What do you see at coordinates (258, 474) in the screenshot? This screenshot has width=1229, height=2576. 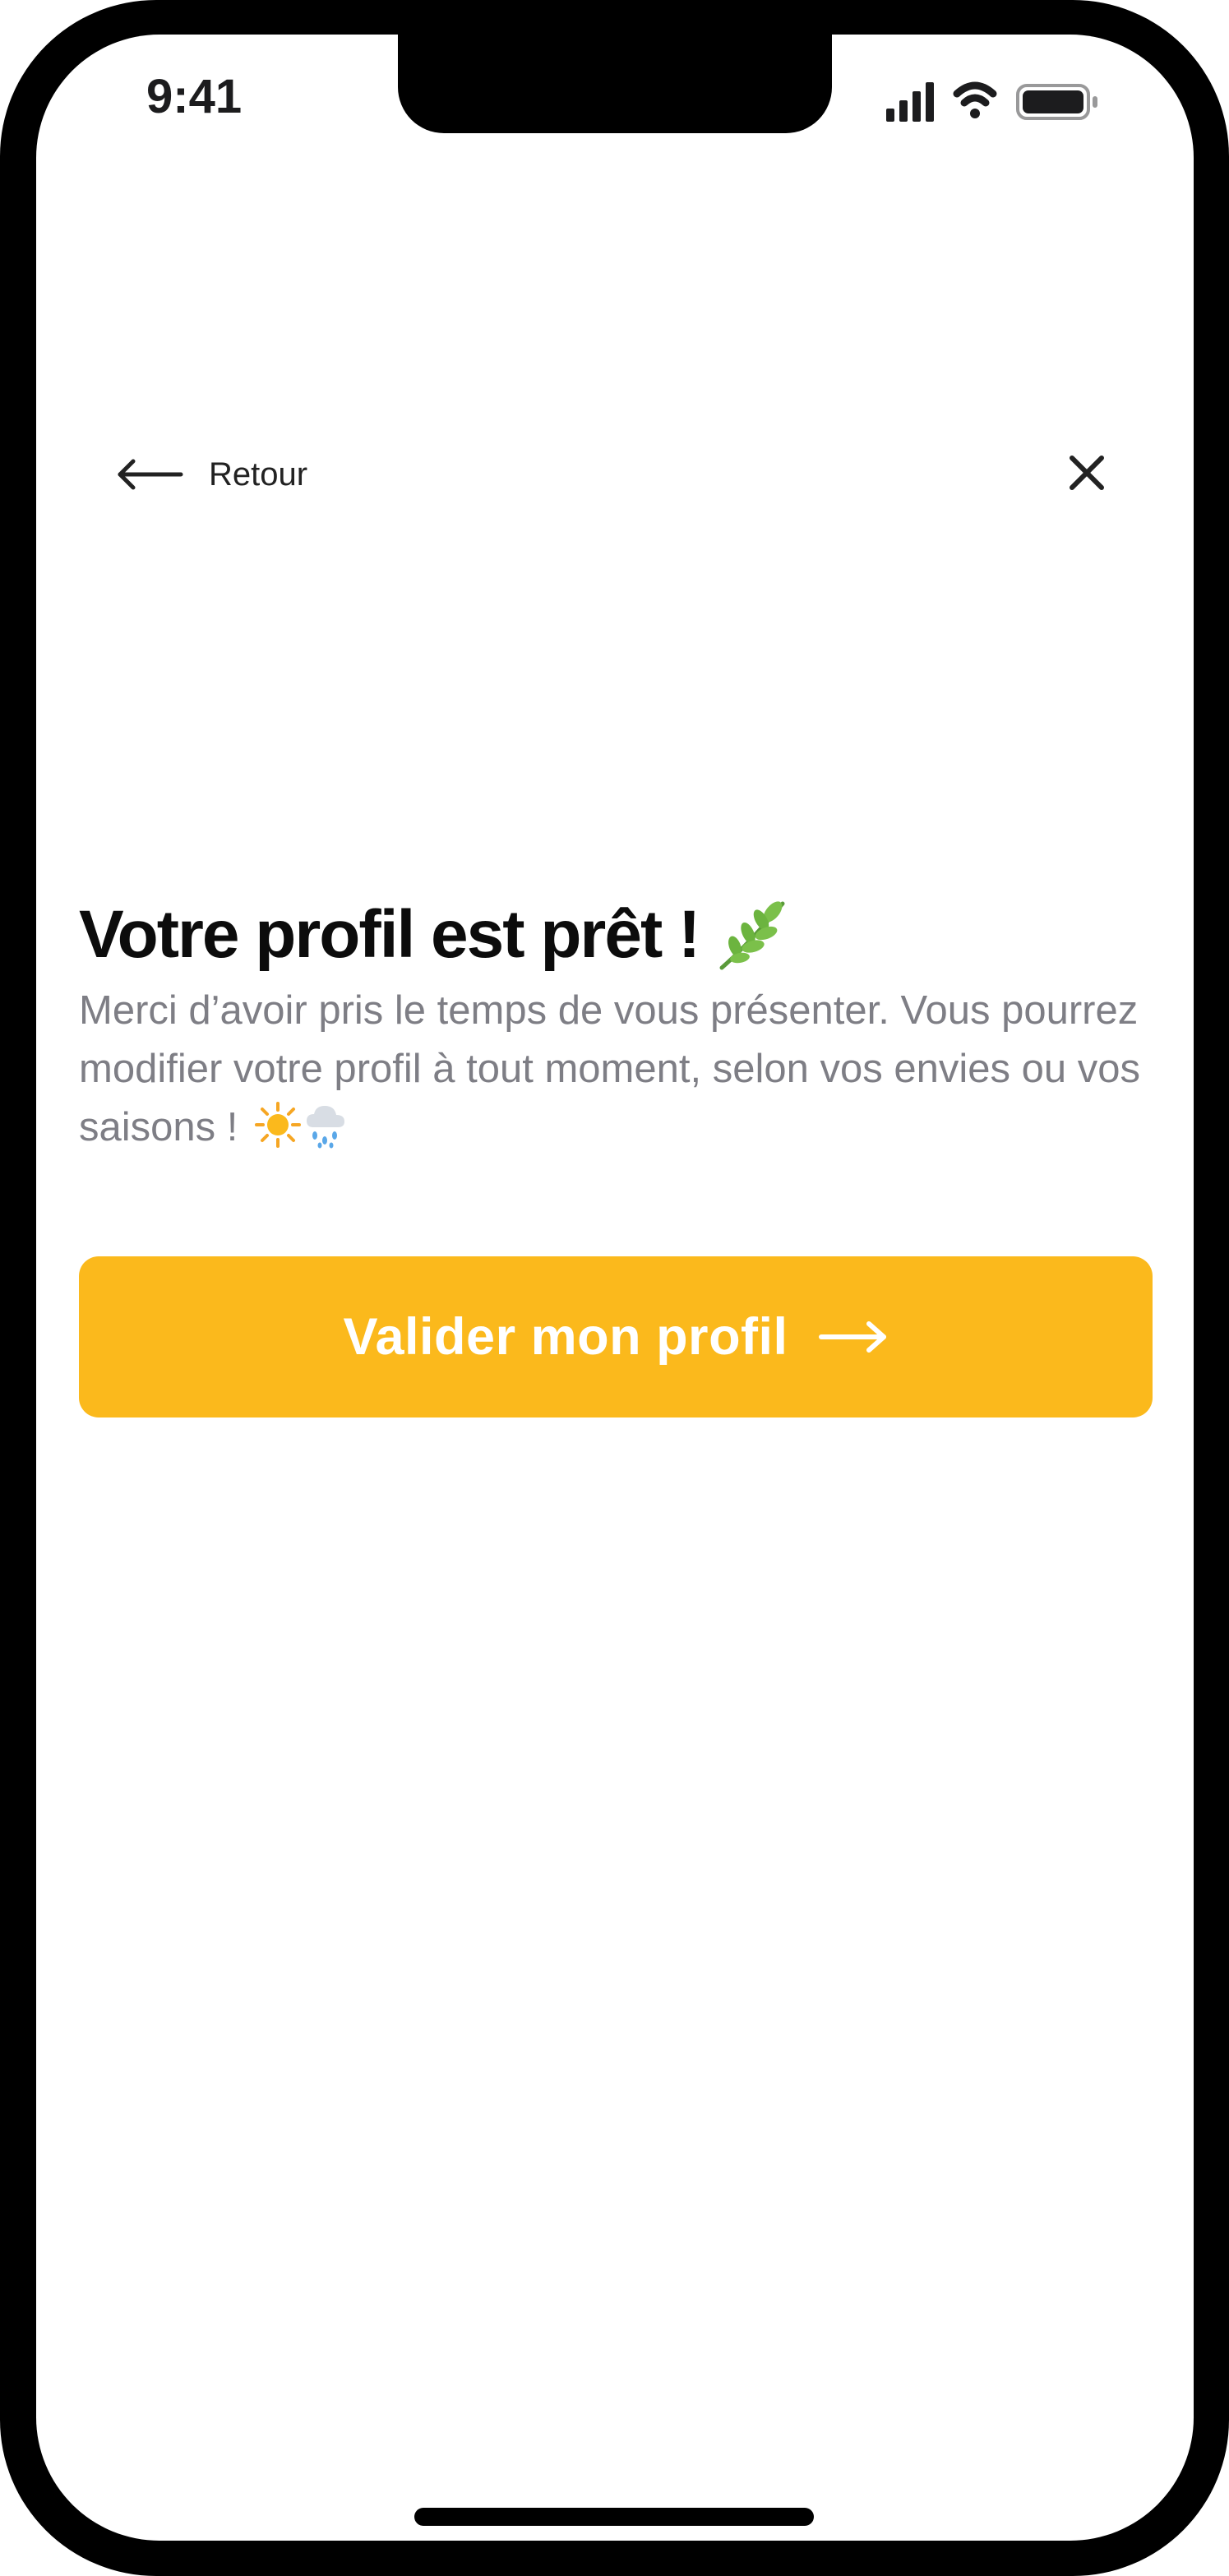 I see `back-label: Retour` at bounding box center [258, 474].